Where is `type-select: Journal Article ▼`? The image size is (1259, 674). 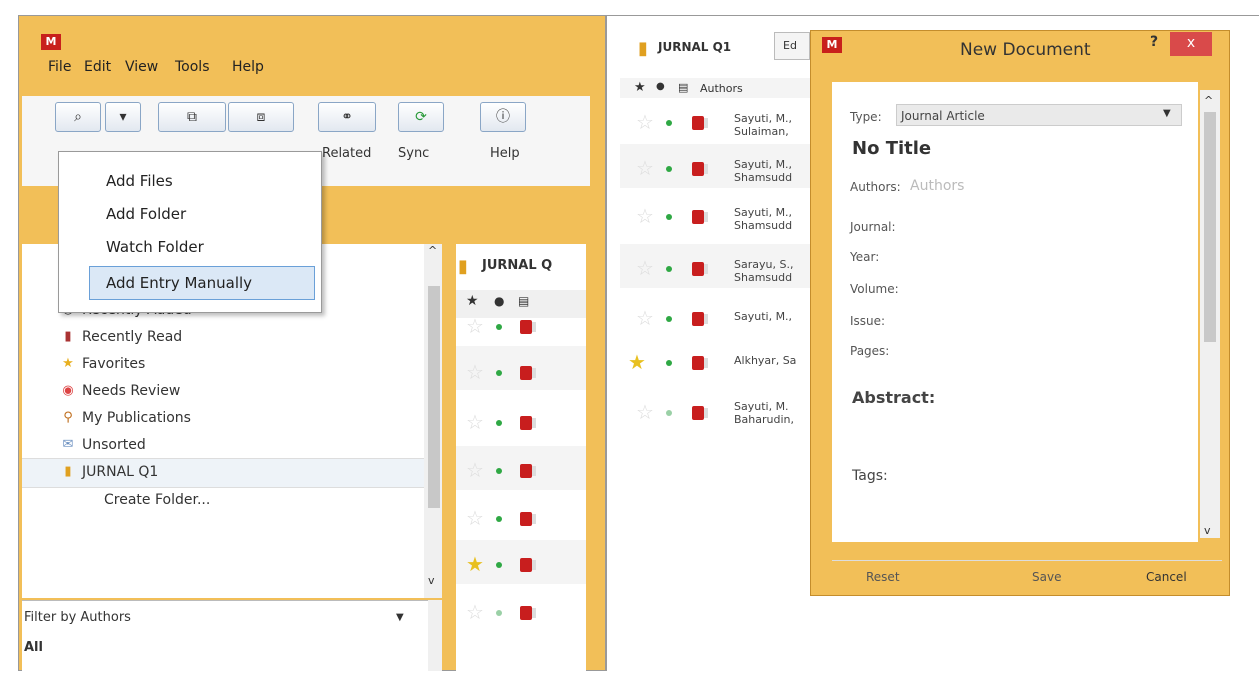
type-select: Journal Article ▼ is located at coordinates (1039, 115).